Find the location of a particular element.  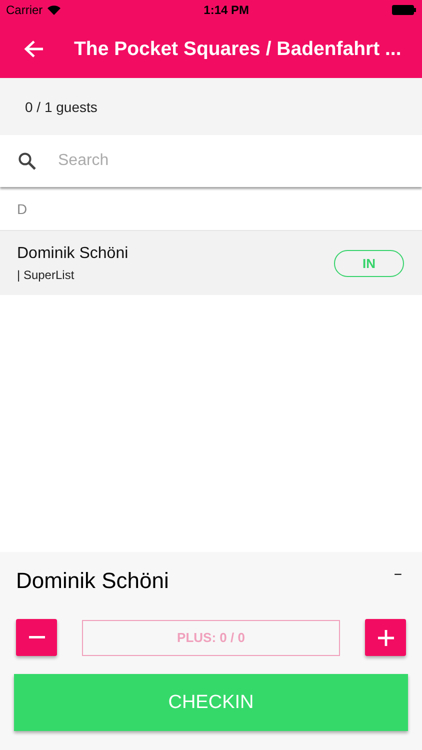

increment-button is located at coordinates (385, 637).